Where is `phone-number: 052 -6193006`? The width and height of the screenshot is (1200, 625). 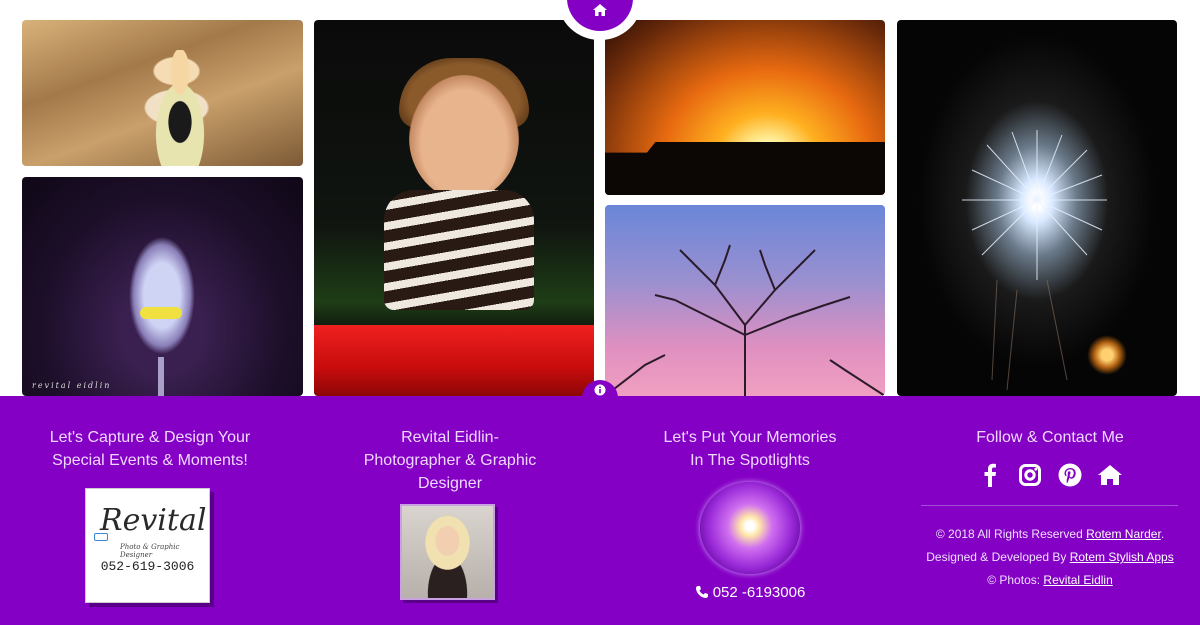 phone-number: 052 -6193006 is located at coordinates (759, 592).